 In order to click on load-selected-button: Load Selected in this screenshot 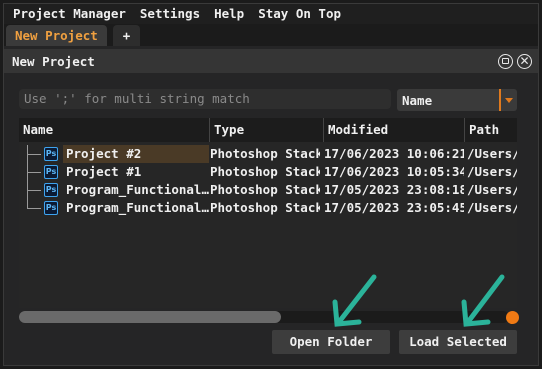, I will do `click(458, 342)`.